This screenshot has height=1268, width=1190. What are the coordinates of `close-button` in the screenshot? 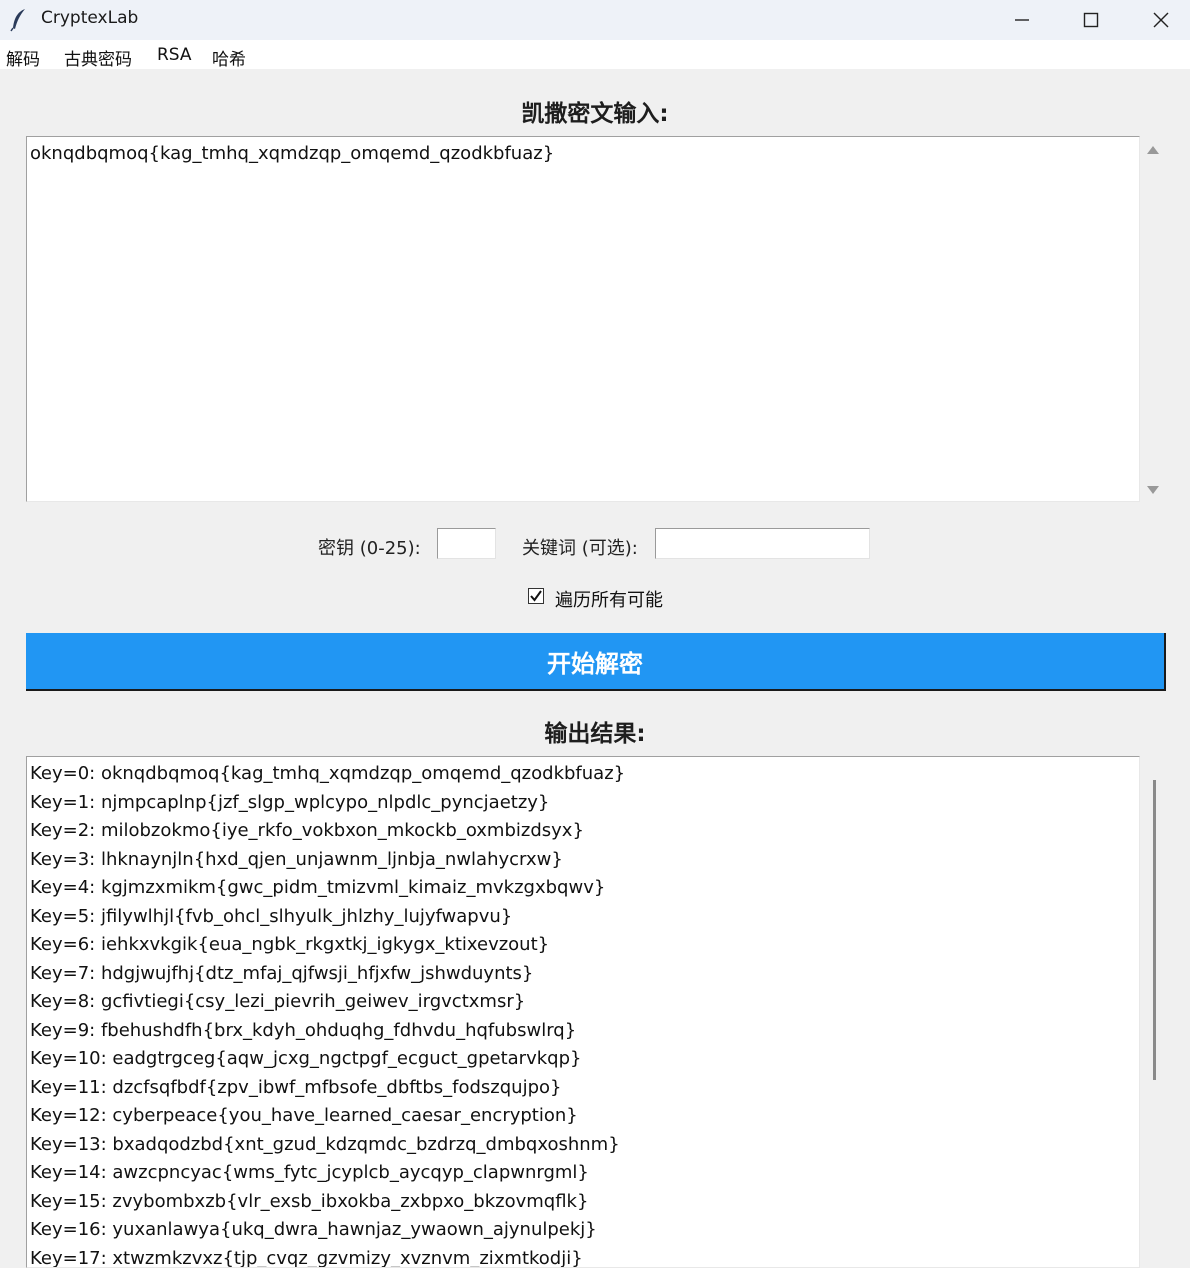 It's located at (1161, 20).